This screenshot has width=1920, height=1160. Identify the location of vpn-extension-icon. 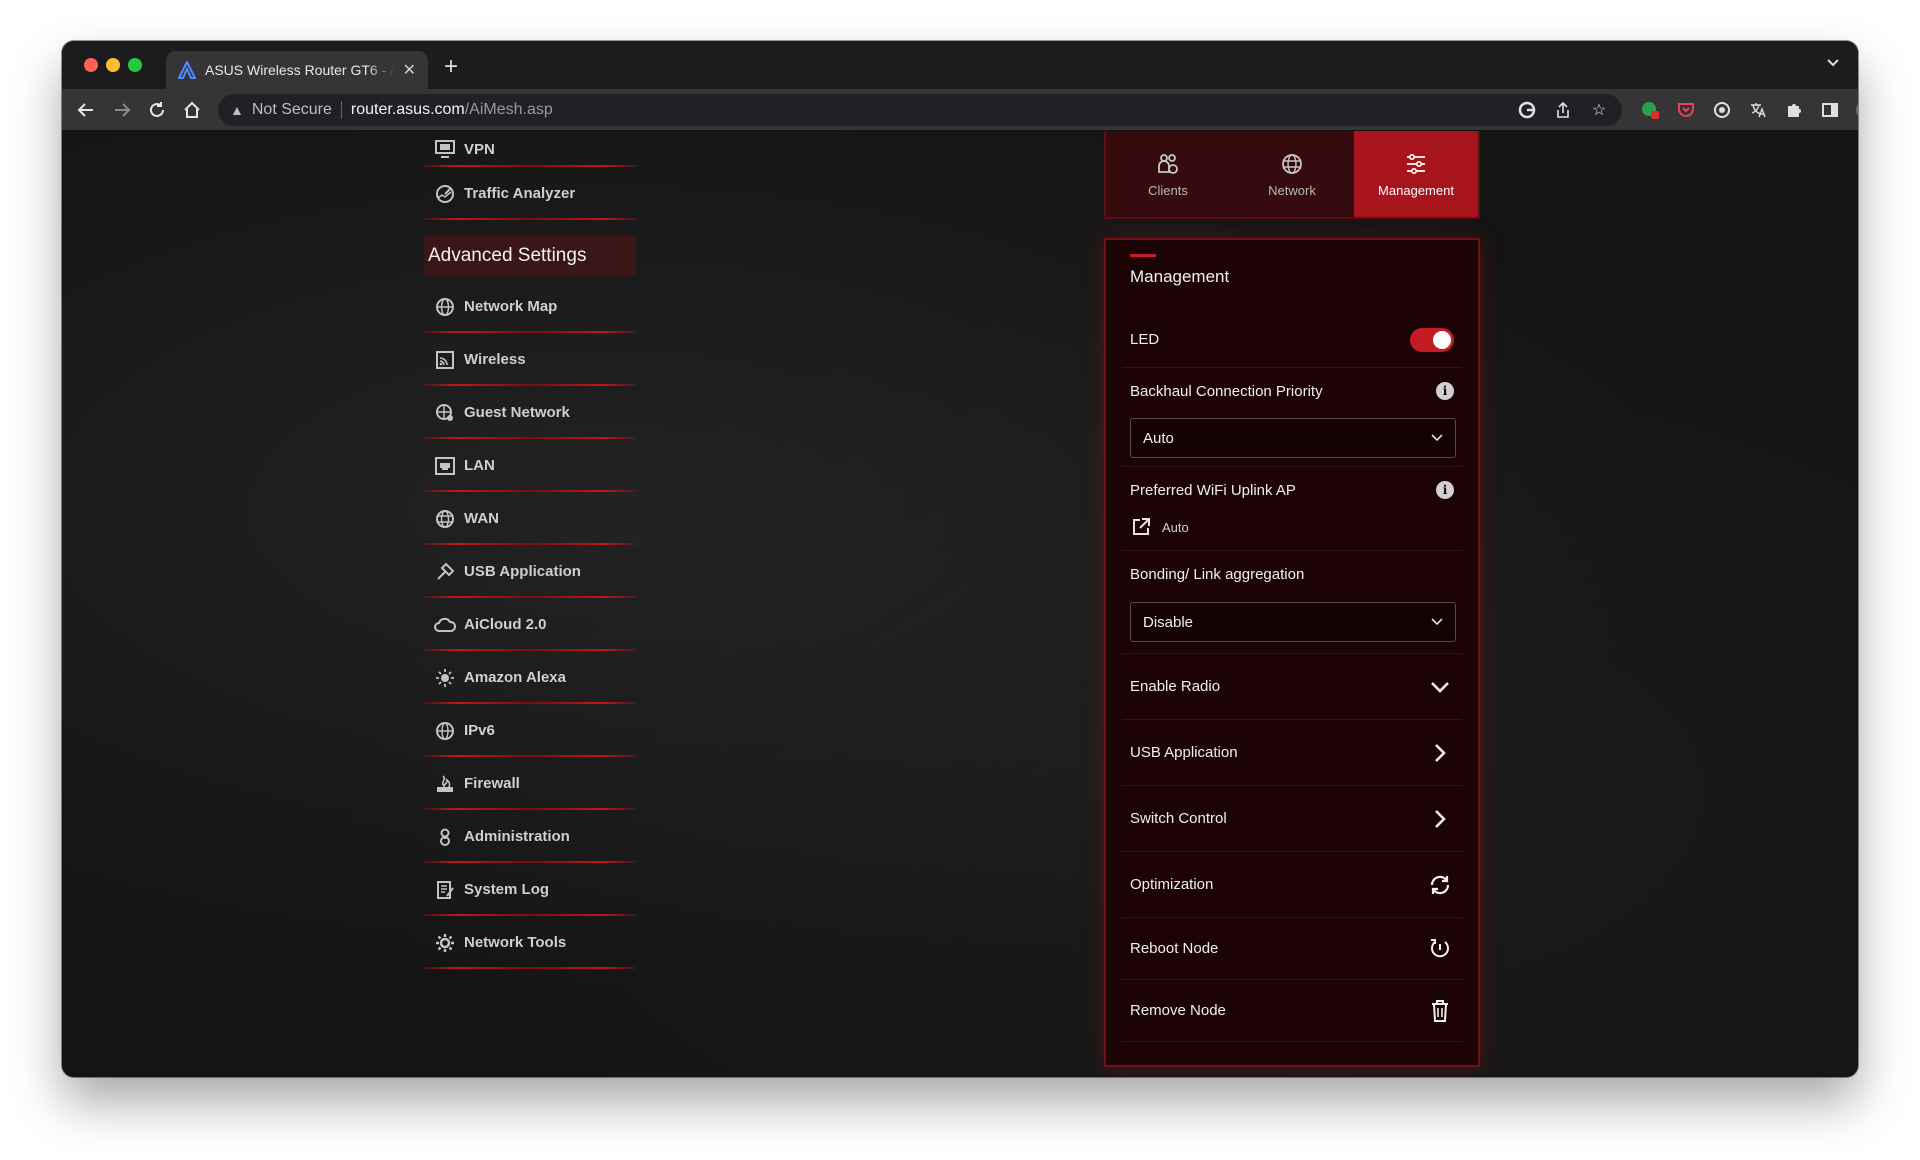
(1722, 110).